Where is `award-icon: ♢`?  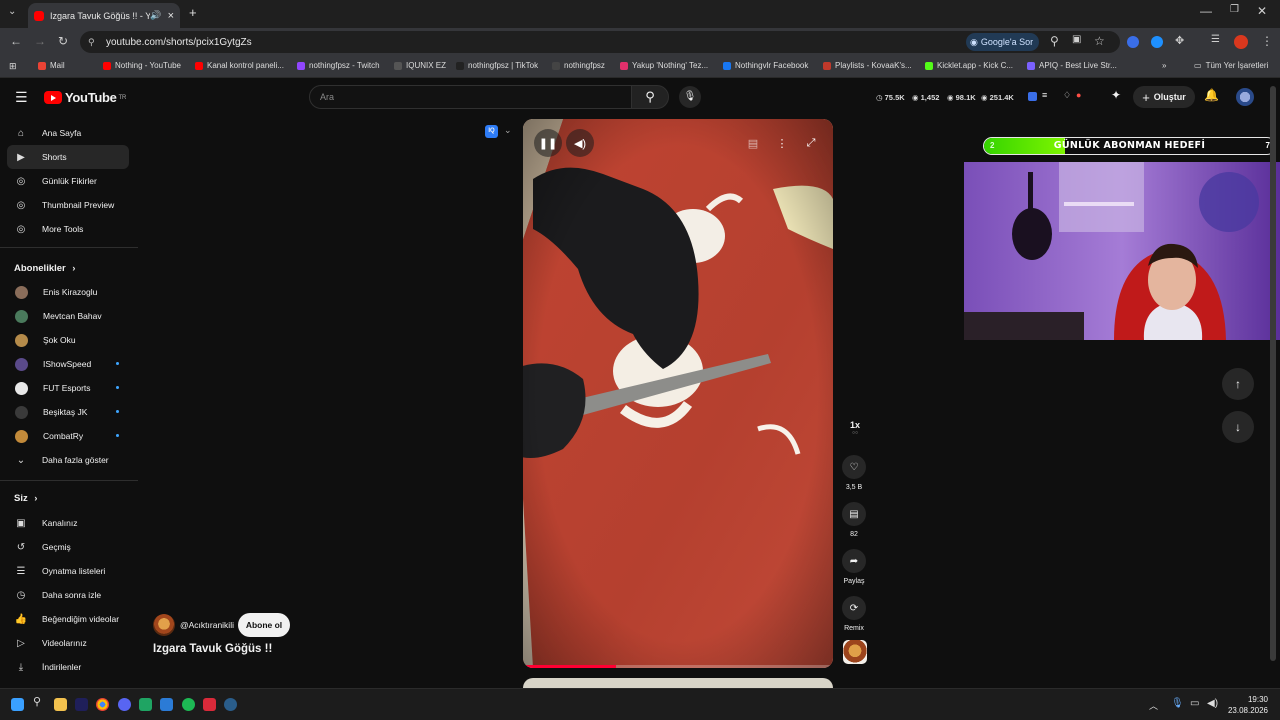 award-icon: ♢ is located at coordinates (1067, 95).